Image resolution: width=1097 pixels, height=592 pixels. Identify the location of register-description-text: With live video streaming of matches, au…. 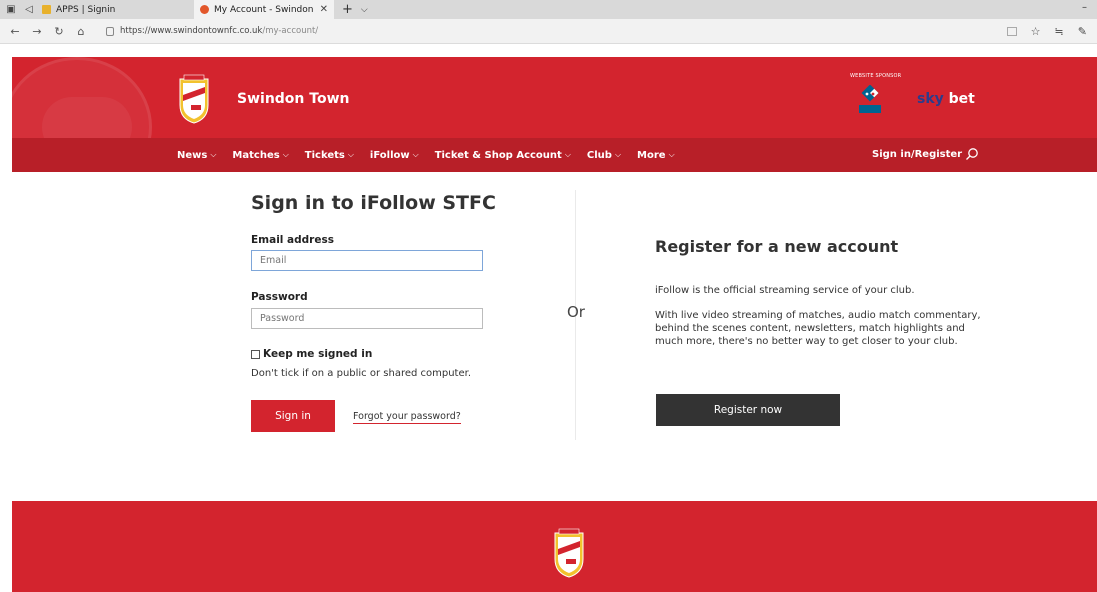
(818, 328).